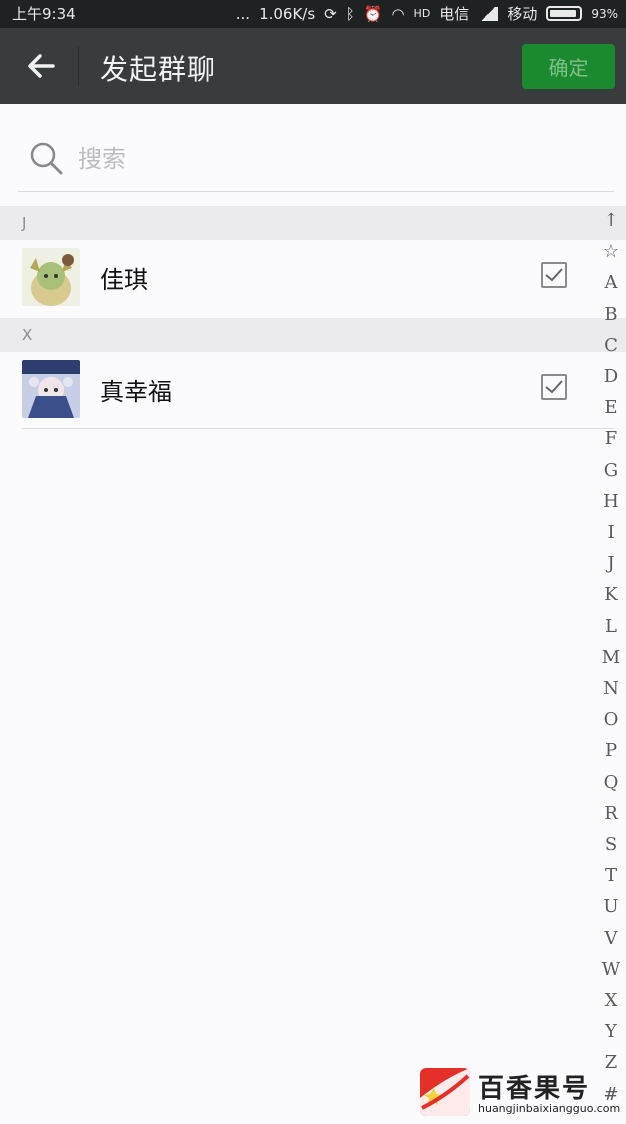  Describe the element at coordinates (488, 13) in the screenshot. I see `signal-icon` at that location.